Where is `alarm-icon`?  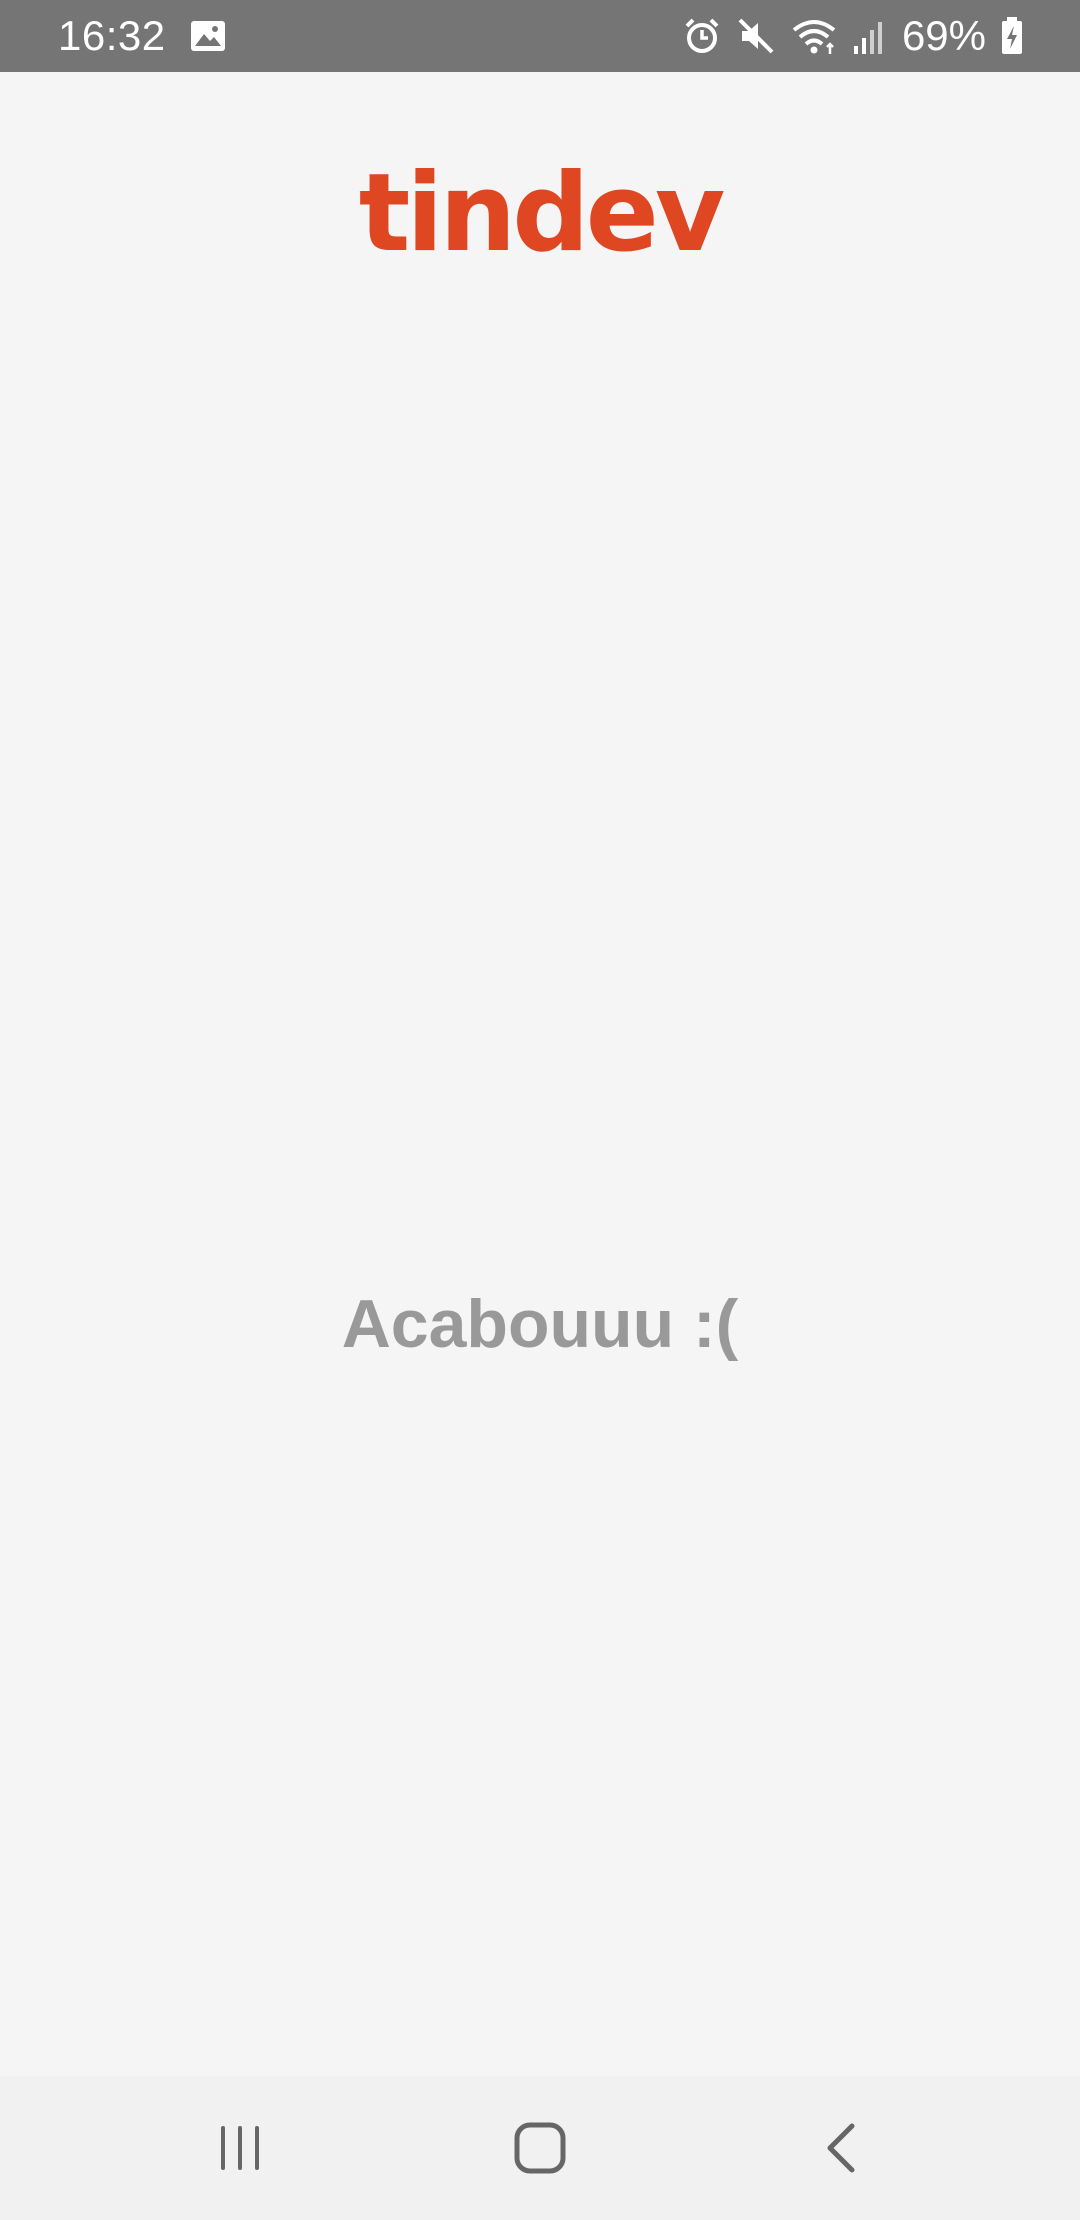
alarm-icon is located at coordinates (702, 36).